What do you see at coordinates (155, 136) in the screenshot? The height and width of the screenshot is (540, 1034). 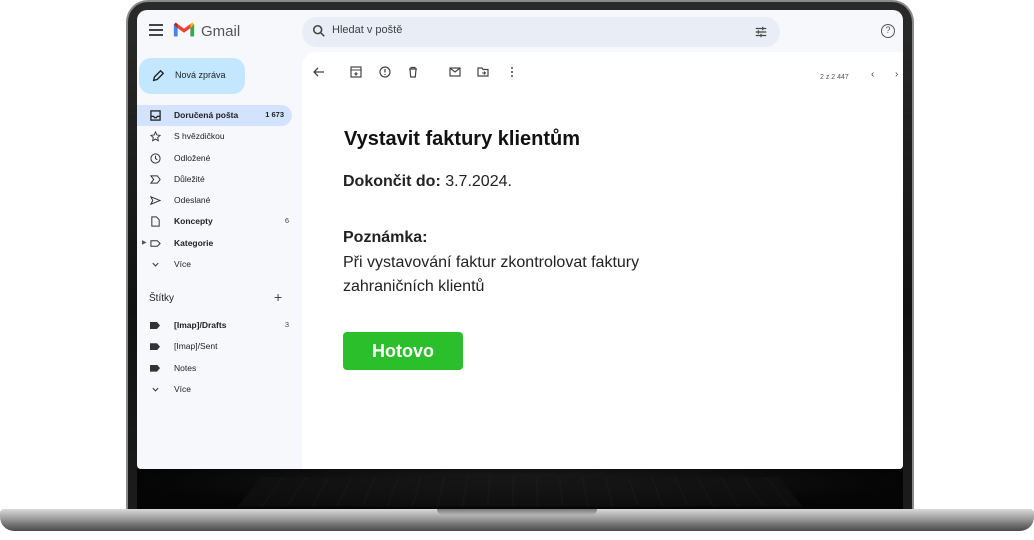 I see `star-icon` at bounding box center [155, 136].